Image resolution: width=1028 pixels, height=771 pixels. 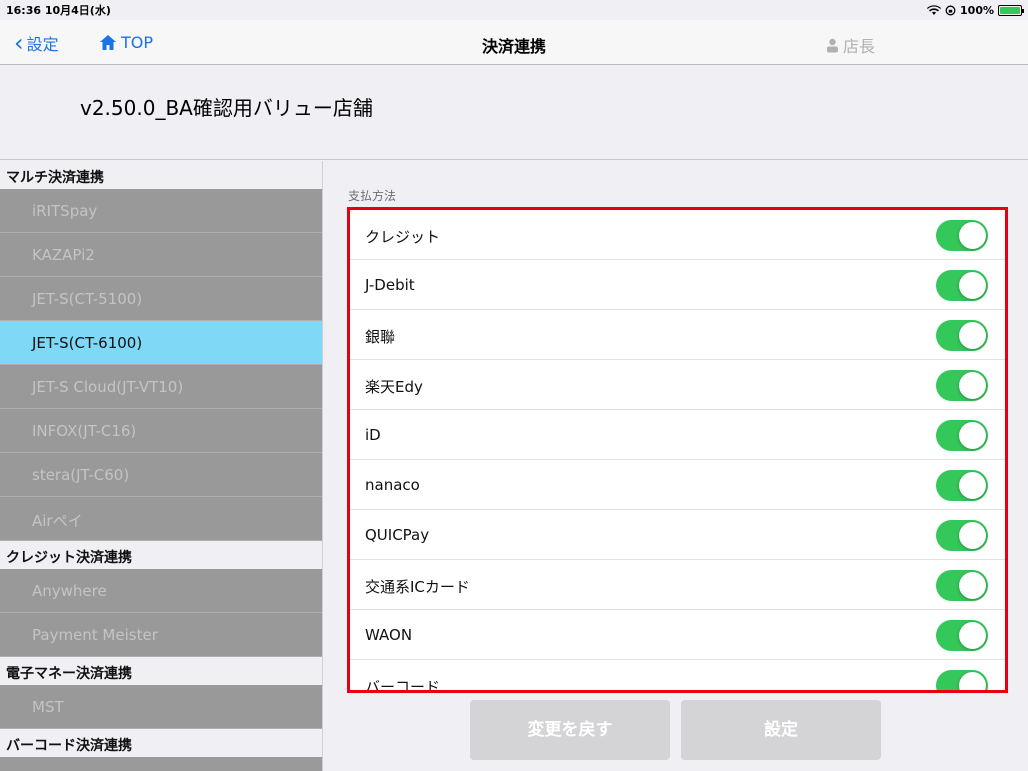 I want to click on status-bar: 16:36 10月4日(水) 100%, so click(x=514, y=10).